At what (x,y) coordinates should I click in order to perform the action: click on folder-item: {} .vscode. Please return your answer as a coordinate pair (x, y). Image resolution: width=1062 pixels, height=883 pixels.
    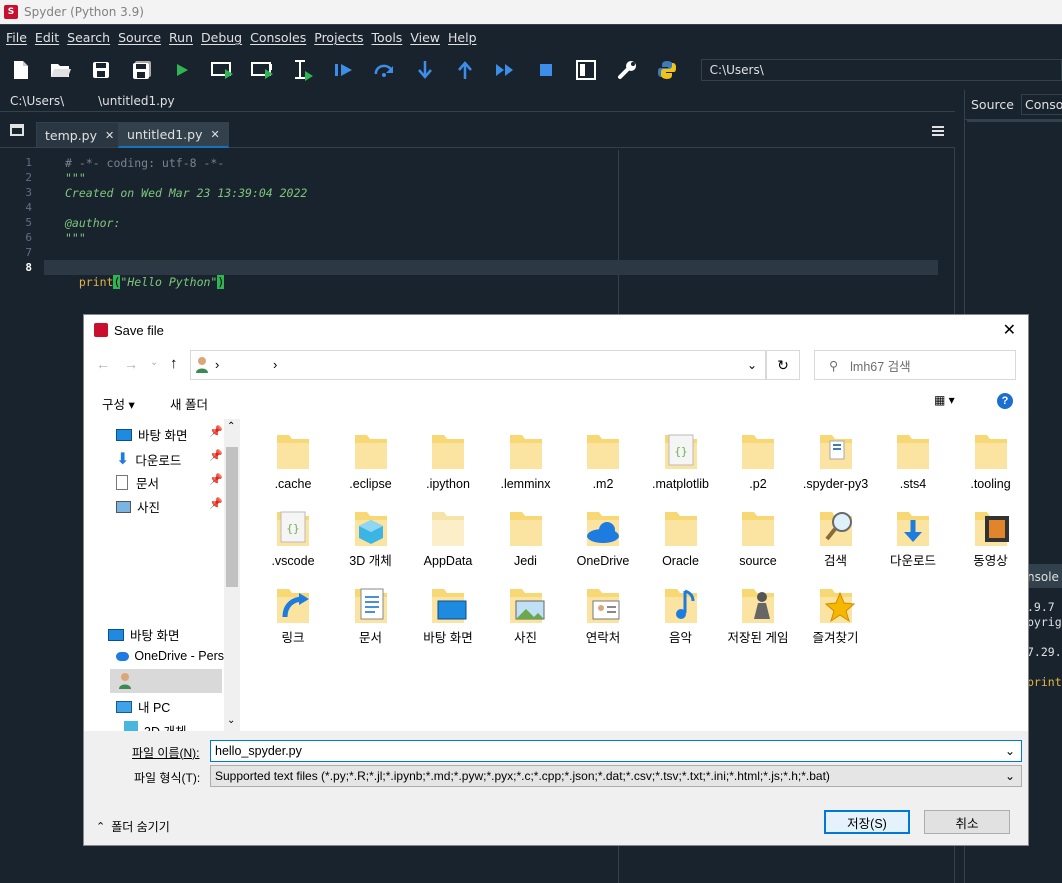
    Looking at the image, I should click on (293, 537).